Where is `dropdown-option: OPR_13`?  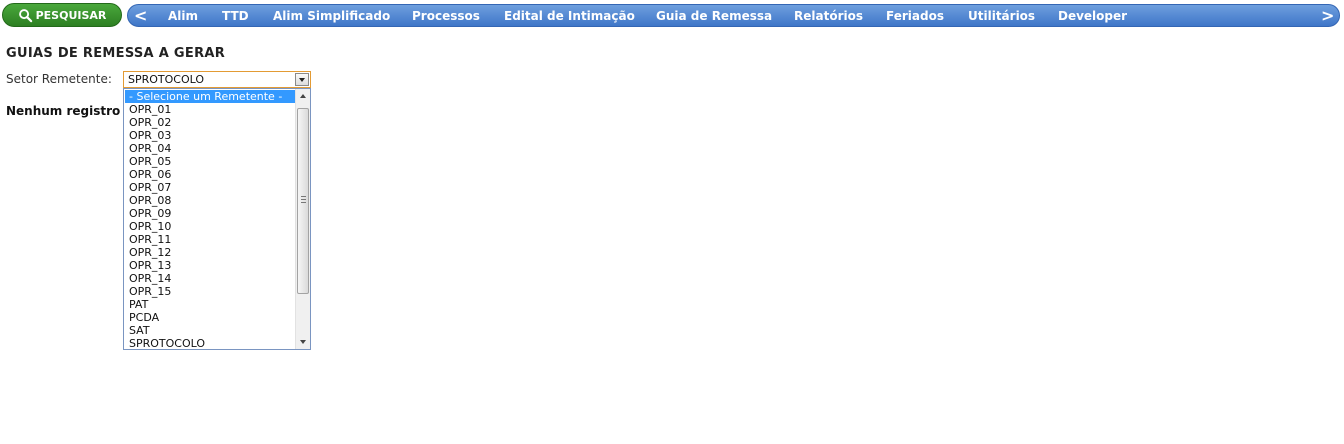
dropdown-option: OPR_13 is located at coordinates (210, 265).